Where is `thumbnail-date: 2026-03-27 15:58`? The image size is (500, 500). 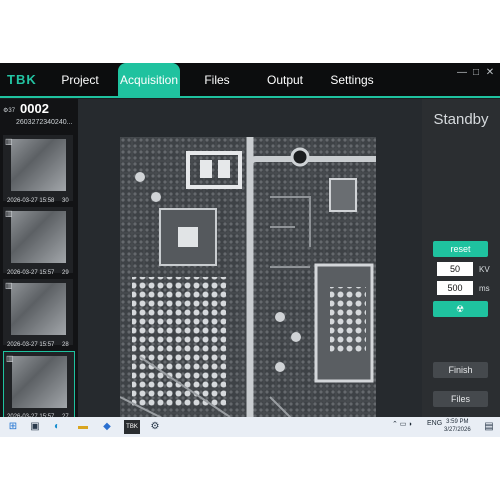 thumbnail-date: 2026-03-27 15:58 is located at coordinates (31, 201).